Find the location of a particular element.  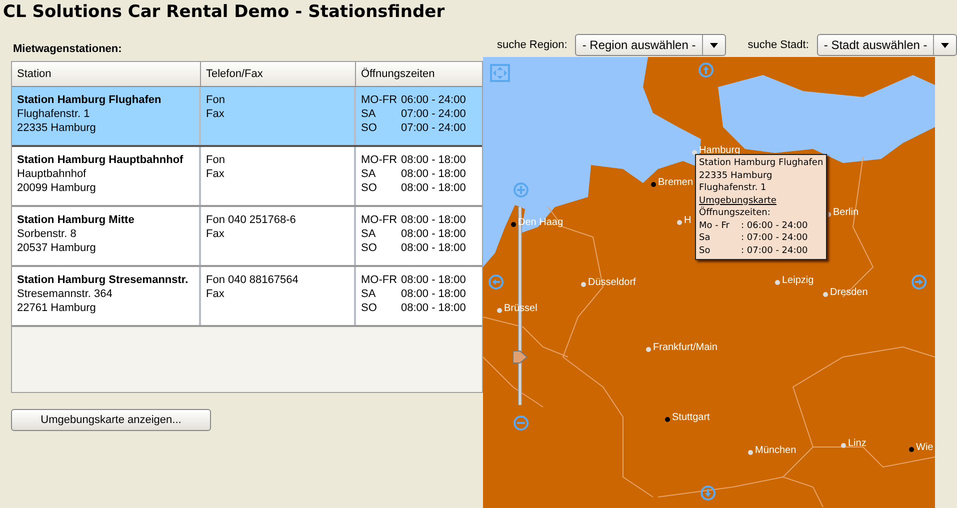

pan-right-icon is located at coordinates (919, 282).